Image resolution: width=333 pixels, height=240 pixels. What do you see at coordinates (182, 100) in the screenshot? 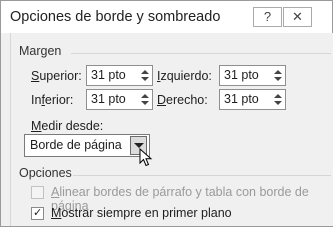
I see `right-margin-label: Derecho:` at bounding box center [182, 100].